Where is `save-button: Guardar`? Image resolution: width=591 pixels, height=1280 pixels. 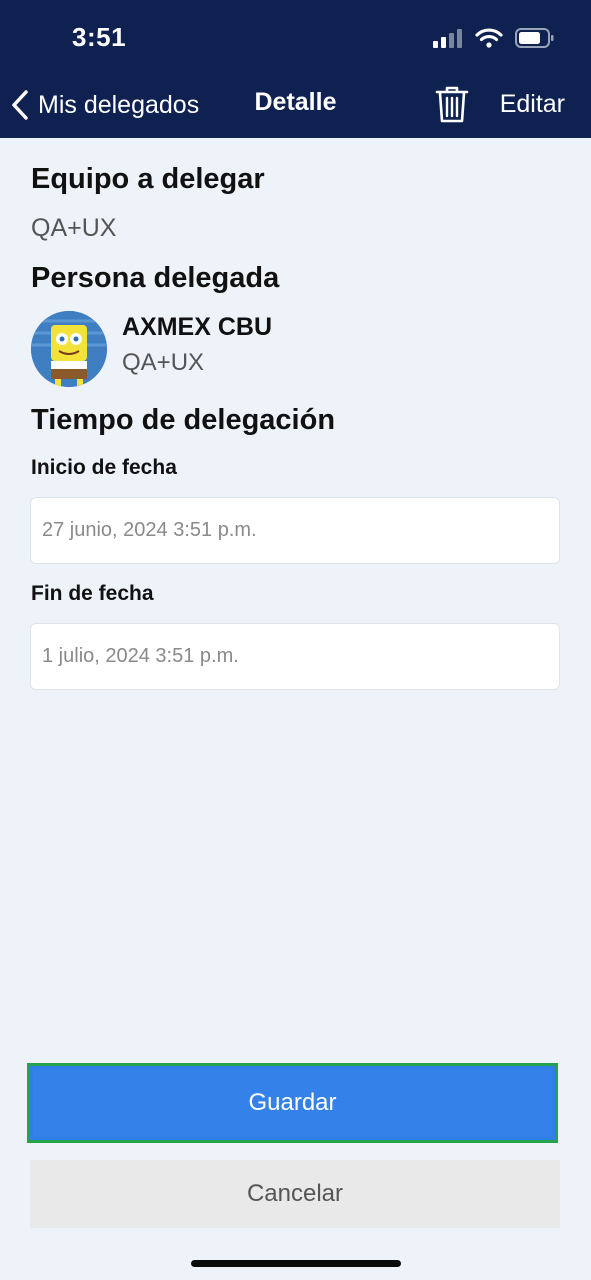 save-button: Guardar is located at coordinates (292, 1103).